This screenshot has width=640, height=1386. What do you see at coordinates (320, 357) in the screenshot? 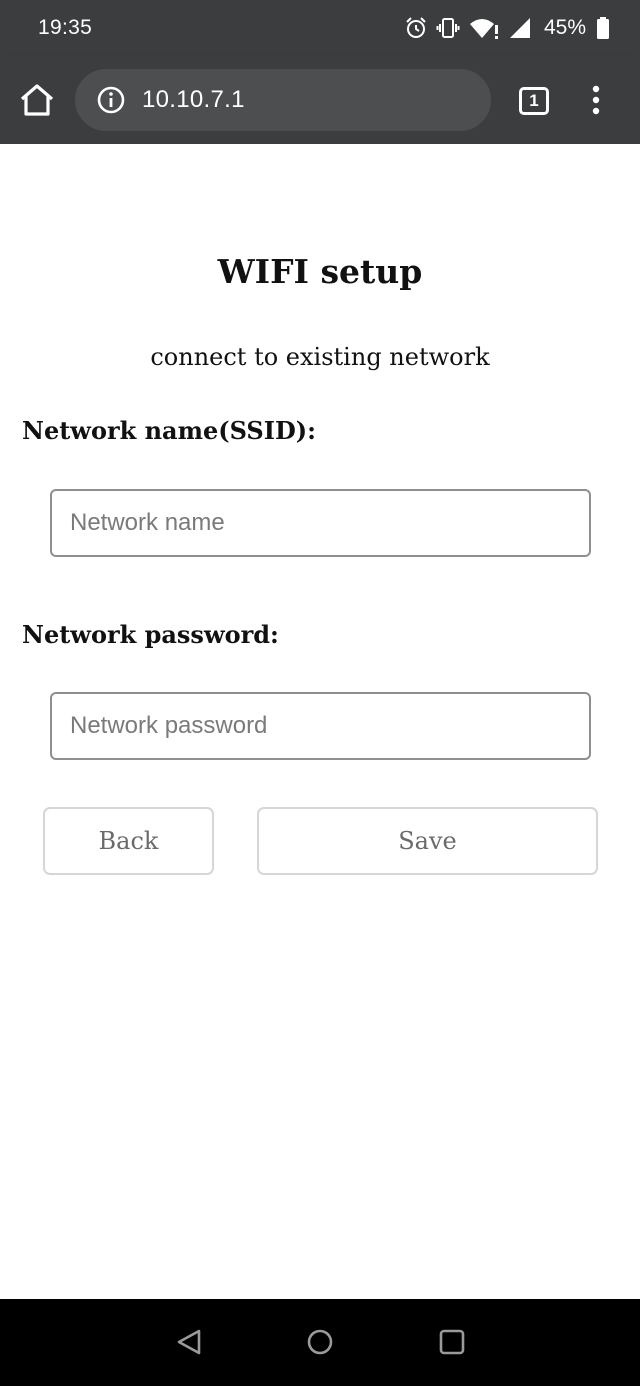
I see `page-subtitle: connect to existing network` at bounding box center [320, 357].